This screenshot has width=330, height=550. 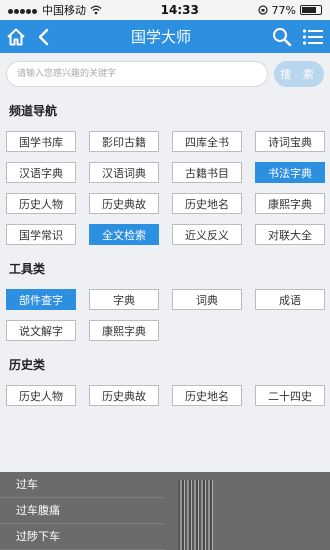 I want to click on wifi-icon, so click(x=96, y=10).